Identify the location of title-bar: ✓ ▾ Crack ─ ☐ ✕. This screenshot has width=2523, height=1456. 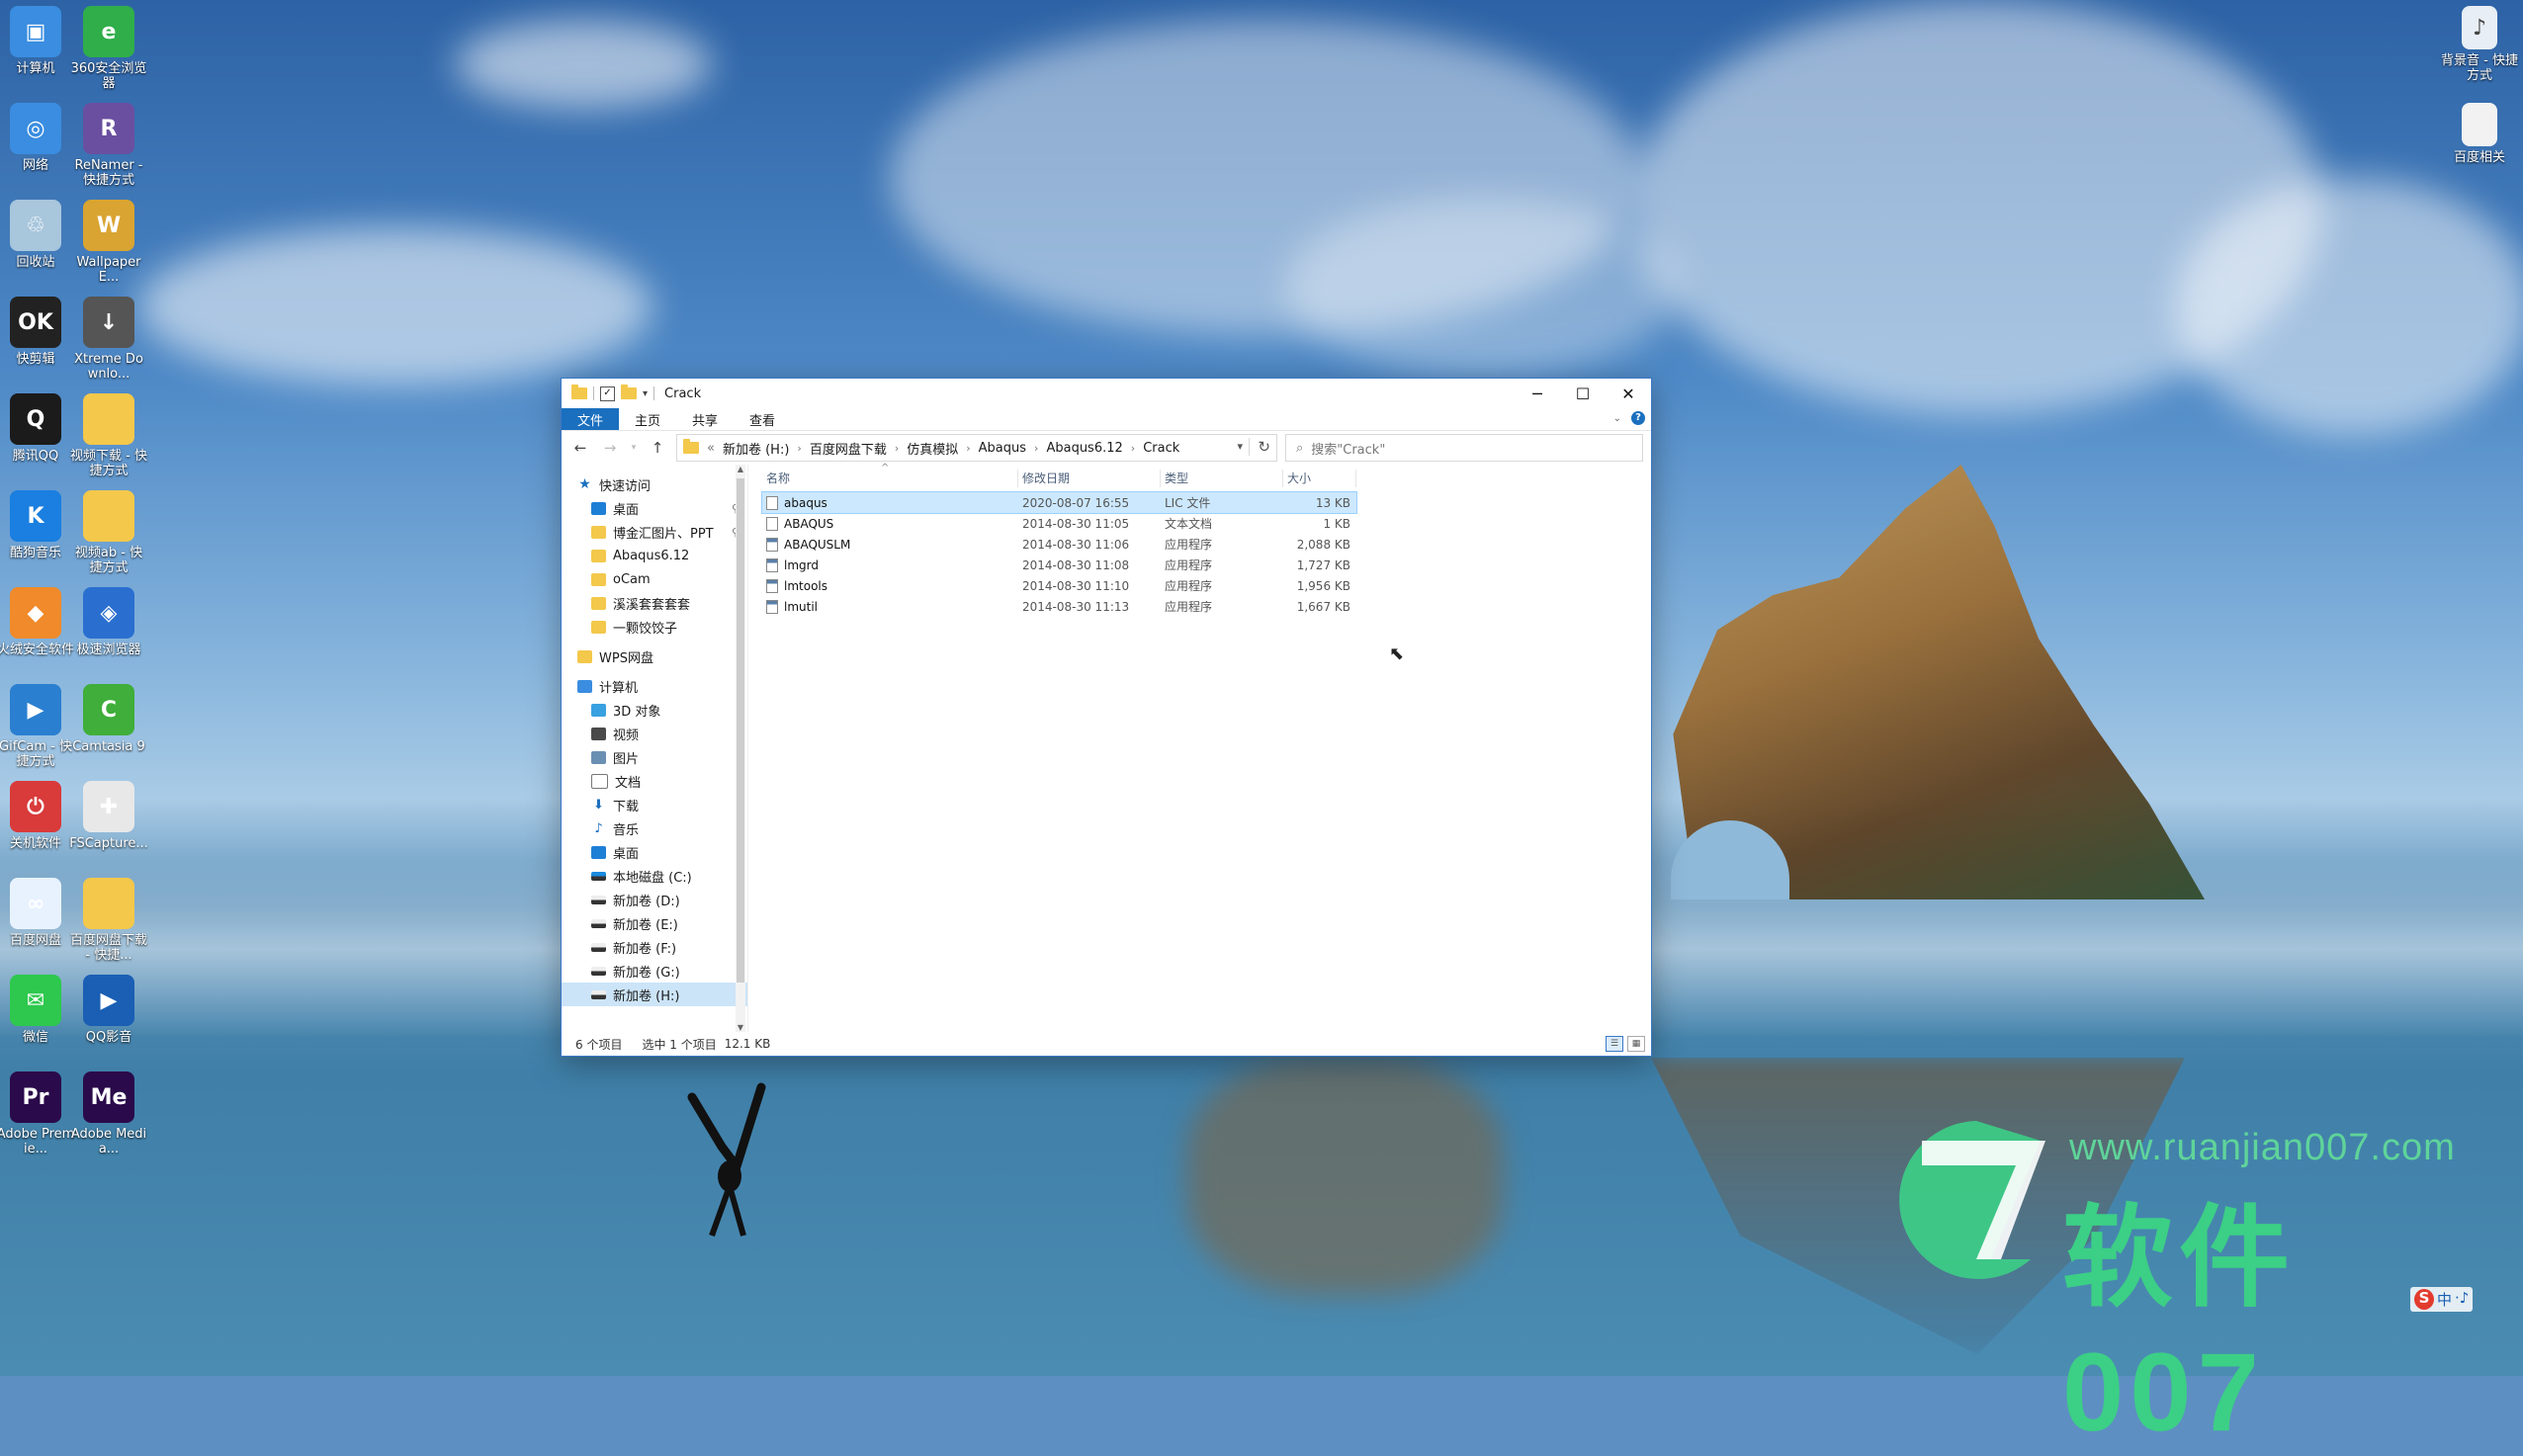
(1107, 393).